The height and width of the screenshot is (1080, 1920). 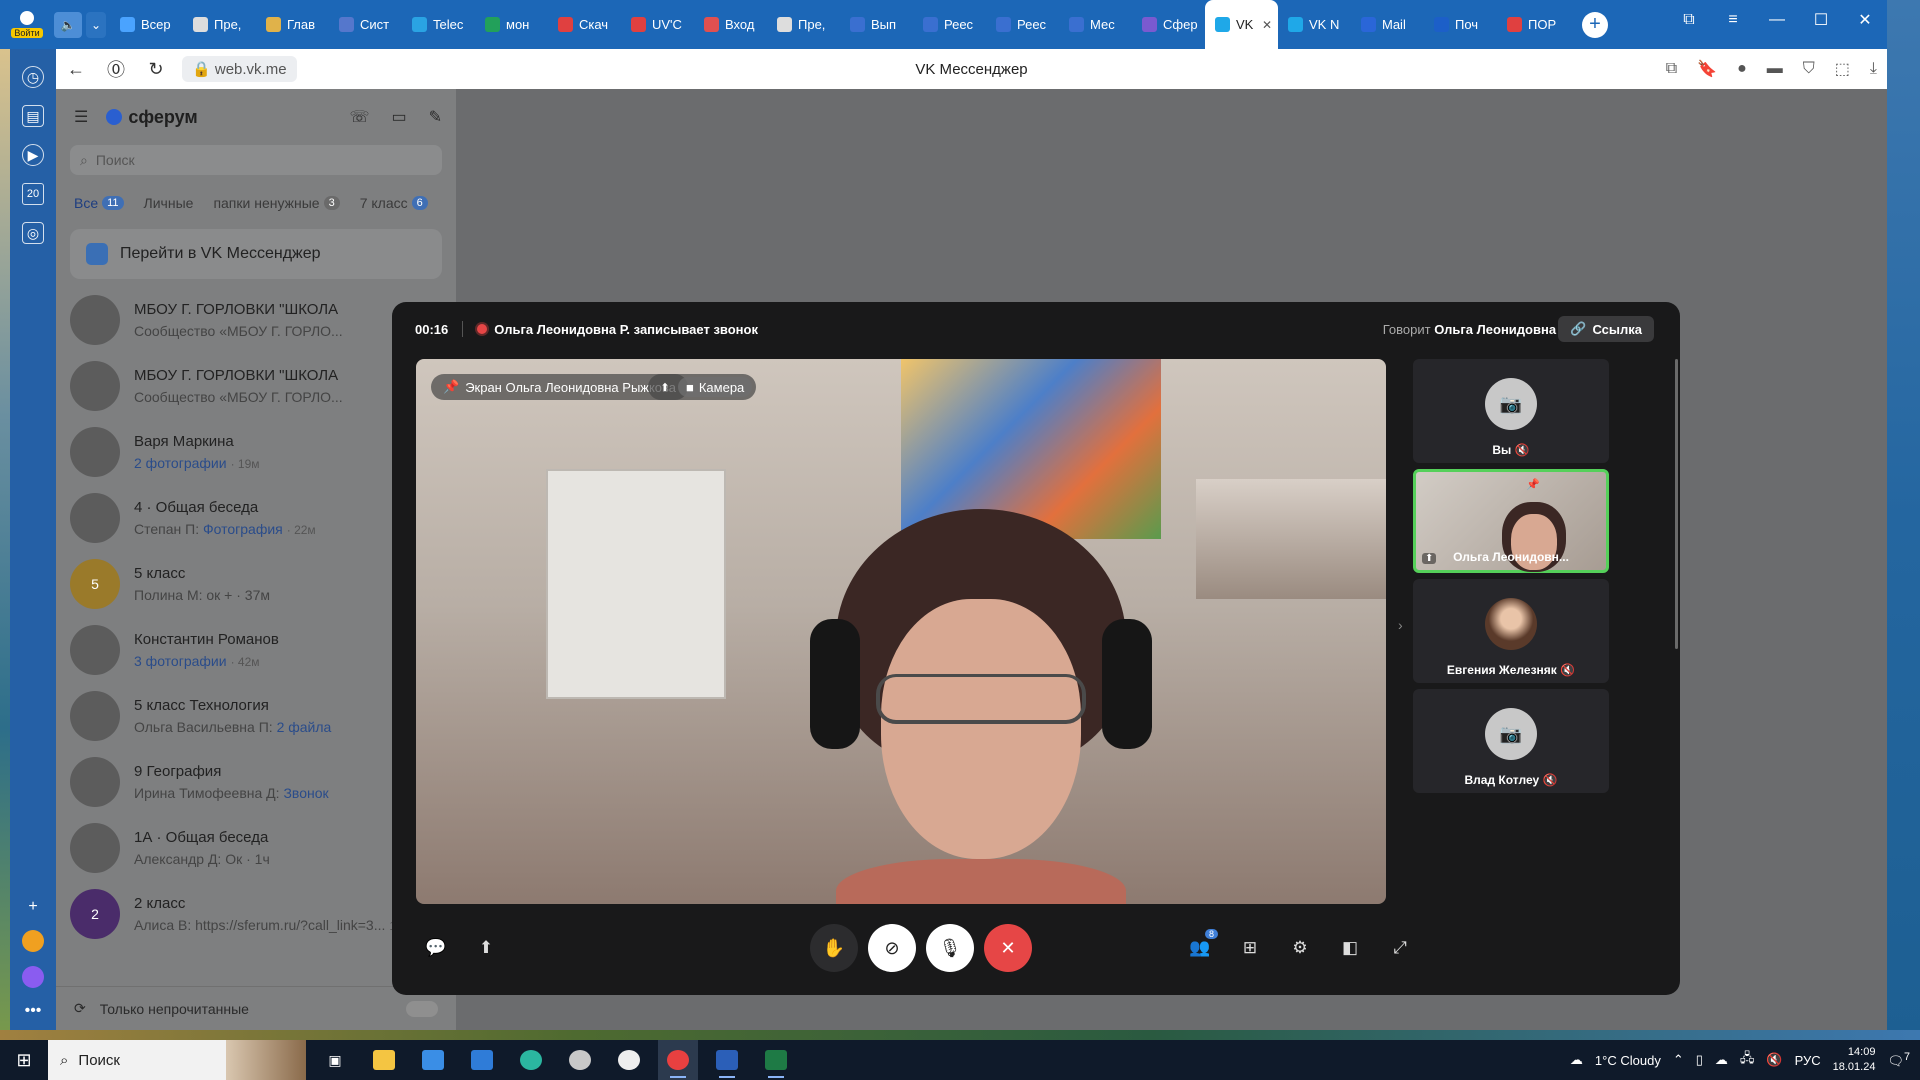 What do you see at coordinates (1400, 948) in the screenshot?
I see `fullscreen-icon: ⤢` at bounding box center [1400, 948].